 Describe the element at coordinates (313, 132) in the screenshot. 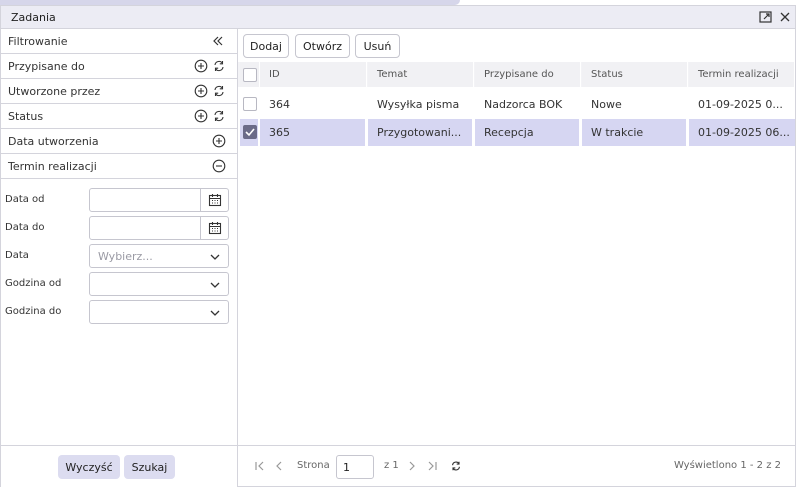

I see `cell-id: 365` at that location.